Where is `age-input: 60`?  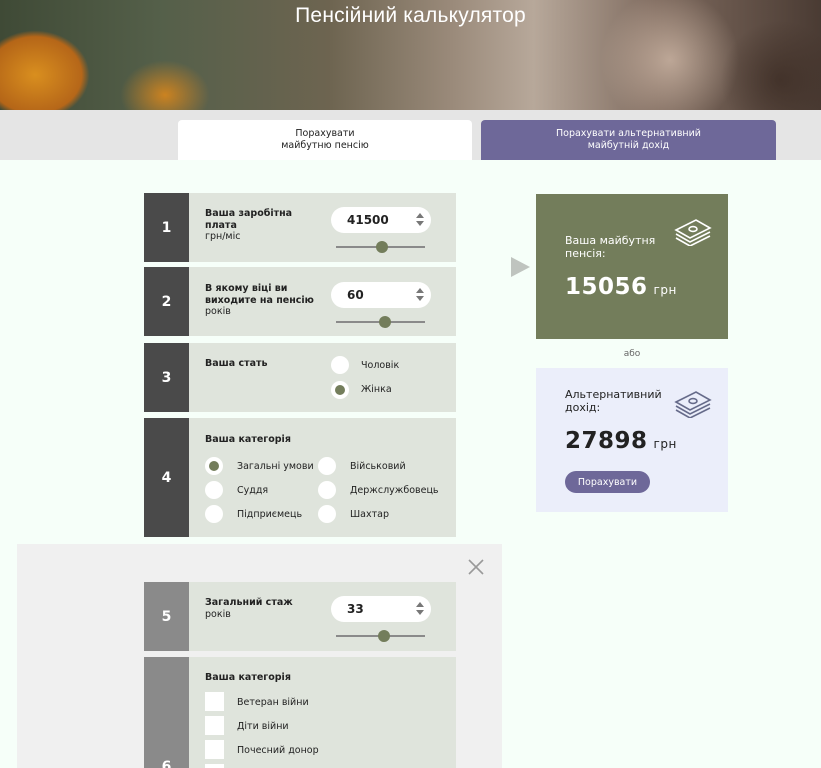
age-input: 60 is located at coordinates (381, 295).